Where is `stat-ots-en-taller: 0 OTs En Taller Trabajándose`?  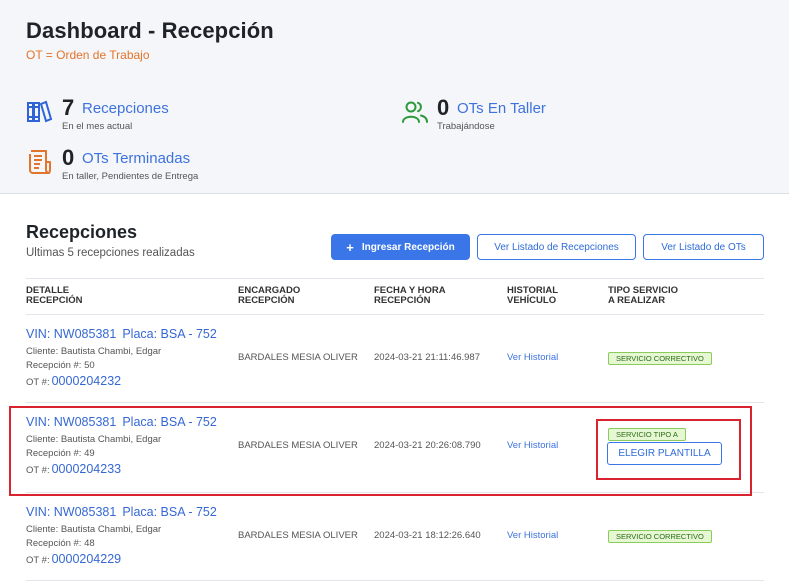 stat-ots-en-taller: 0 OTs En Taller Trabajándose is located at coordinates (531, 114).